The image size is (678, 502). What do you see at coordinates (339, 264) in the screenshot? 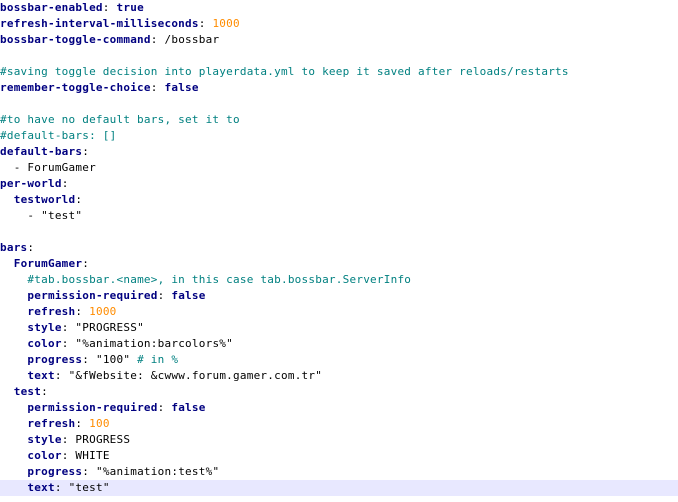
I see `code-line: ForumGamer:` at bounding box center [339, 264].